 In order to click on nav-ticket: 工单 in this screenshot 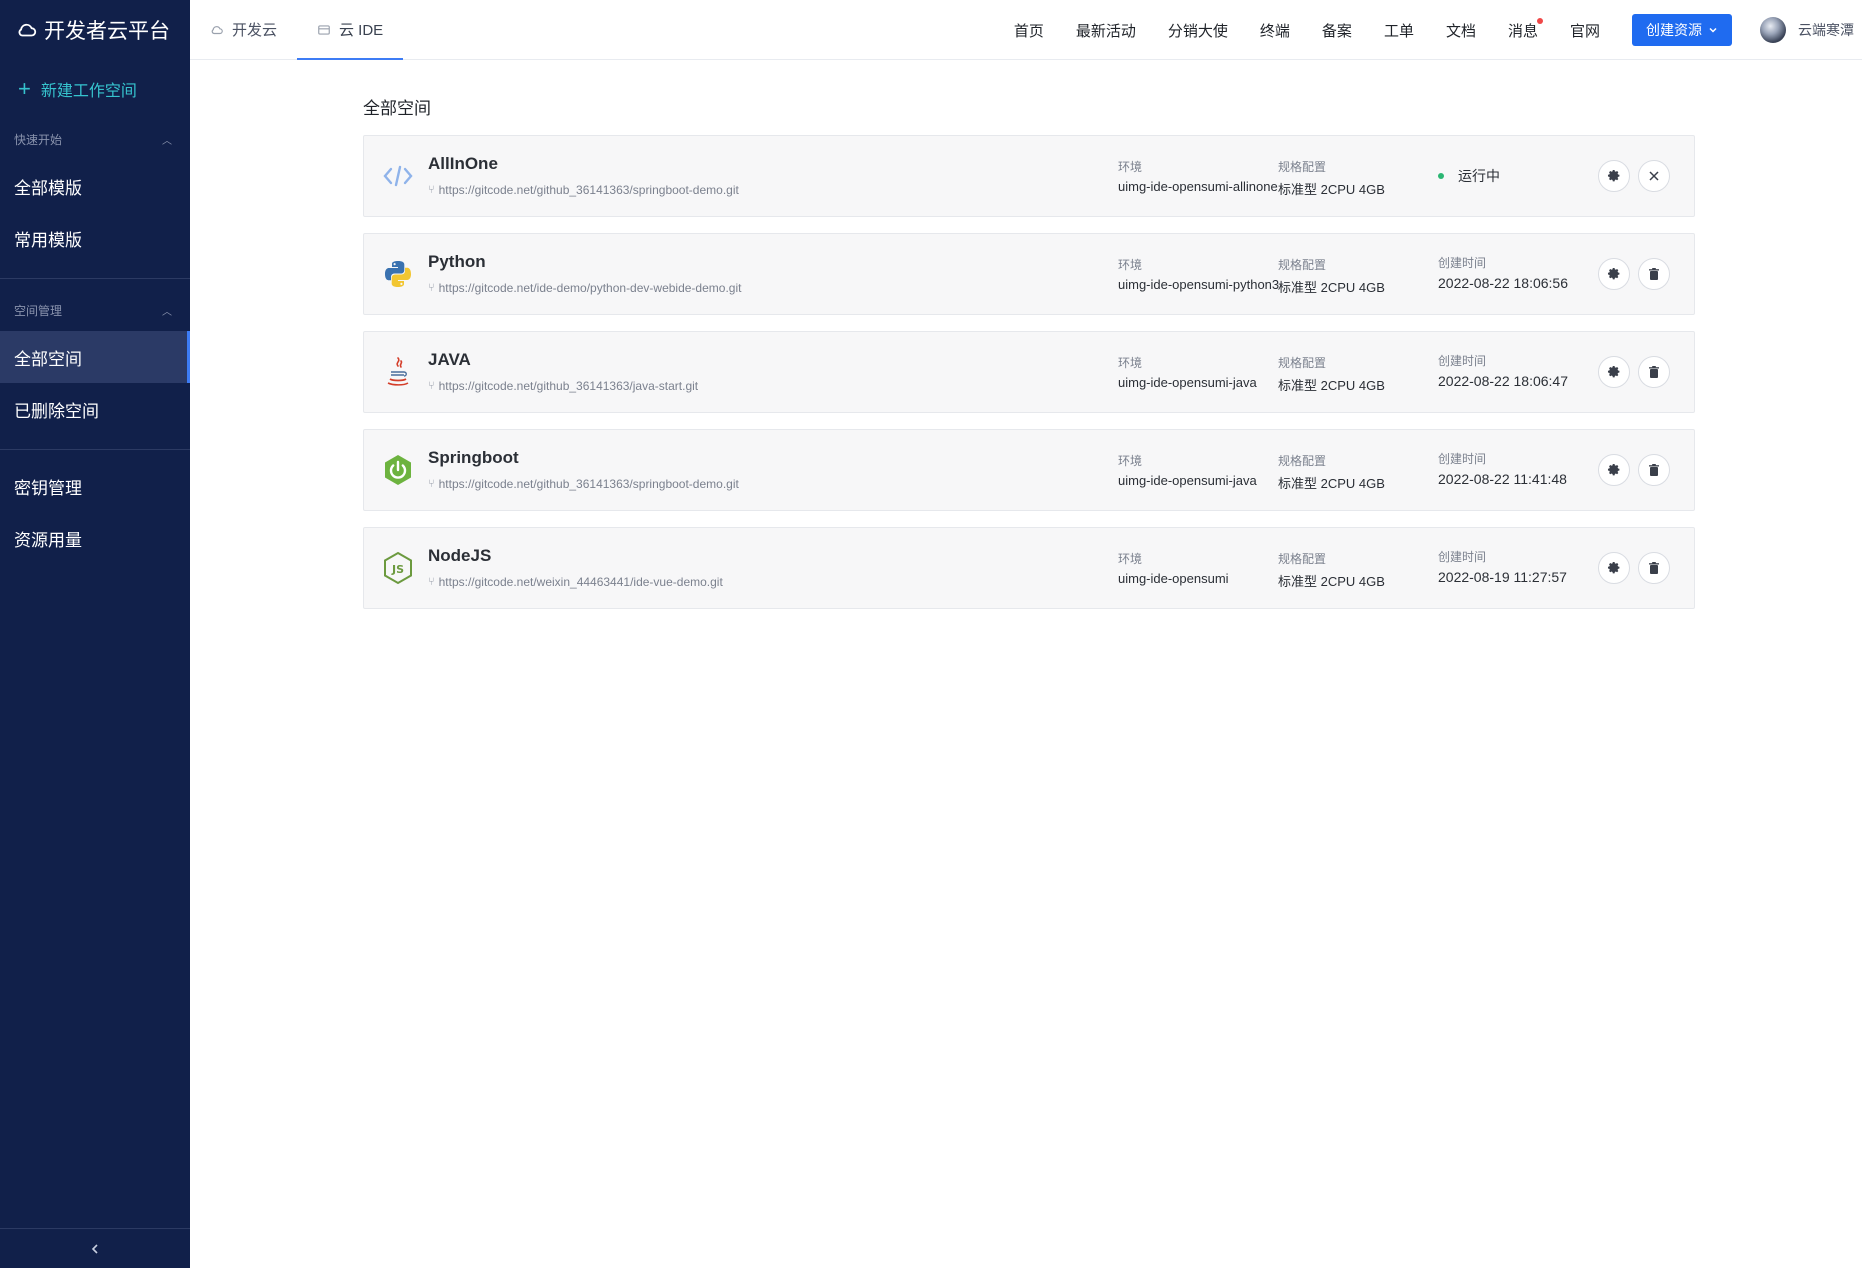, I will do `click(1399, 30)`.